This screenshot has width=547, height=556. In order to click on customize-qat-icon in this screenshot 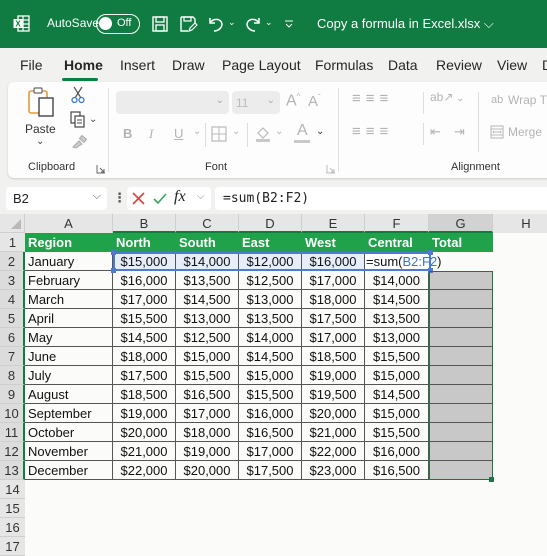, I will do `click(289, 24)`.